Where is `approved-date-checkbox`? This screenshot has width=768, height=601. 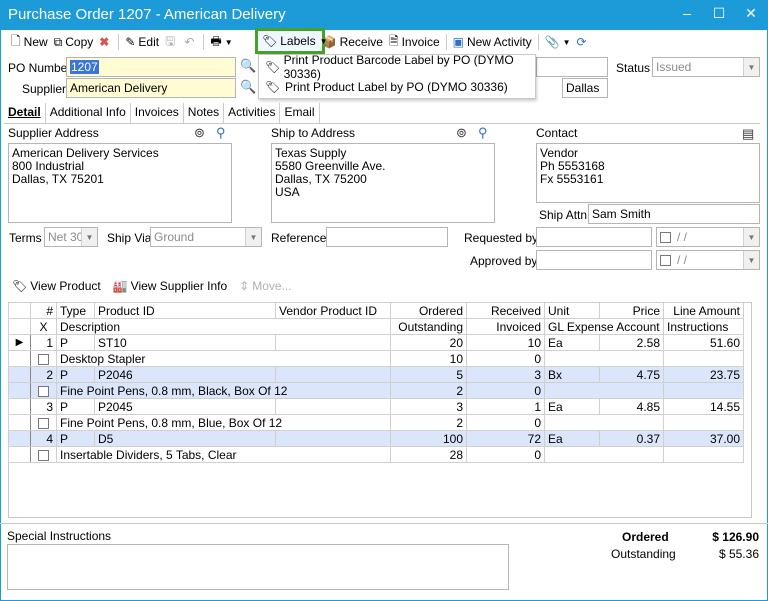
approved-date-checkbox is located at coordinates (665, 261).